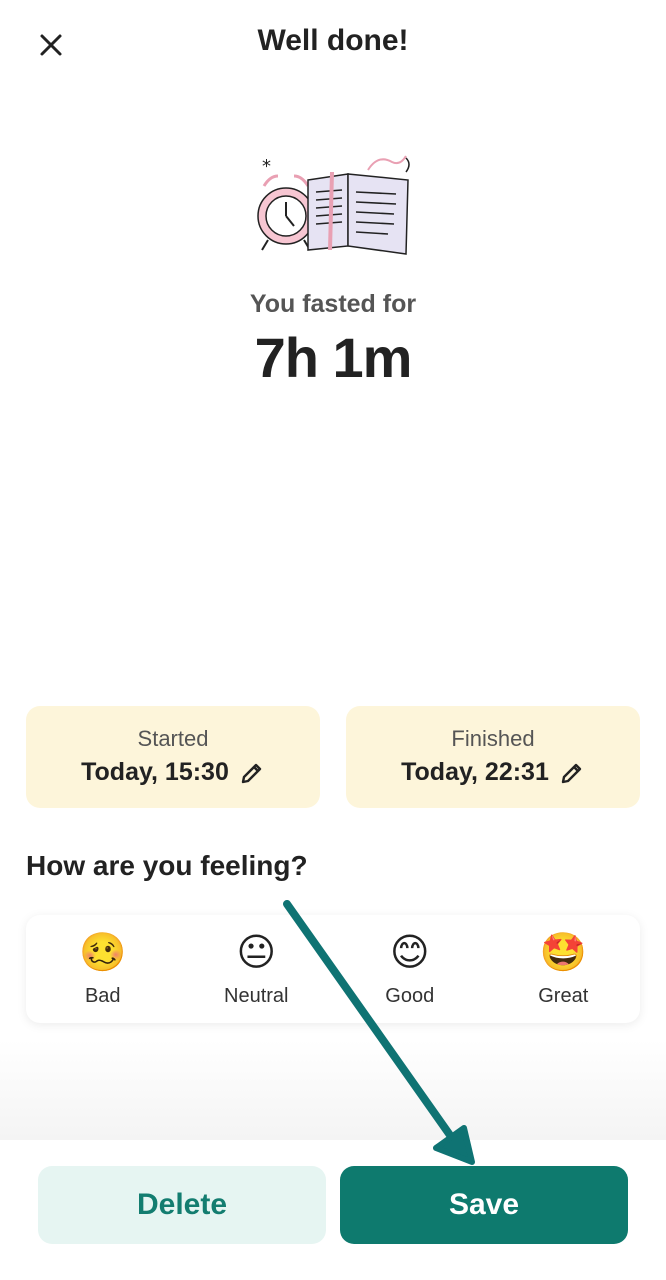 Image resolution: width=666 pixels, height=1280 pixels. I want to click on finished-value: Today, 22:31, so click(475, 772).